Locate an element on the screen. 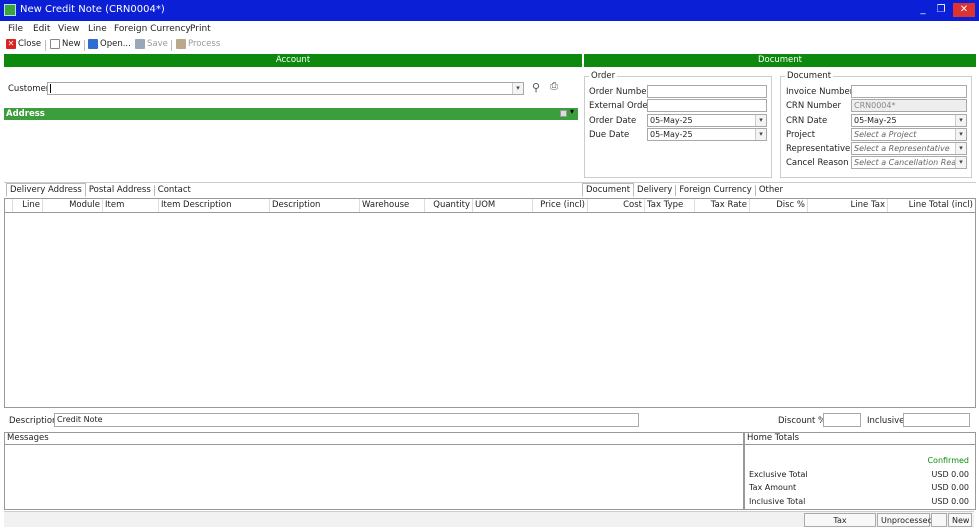  tab-contact: Contact is located at coordinates (174, 190).